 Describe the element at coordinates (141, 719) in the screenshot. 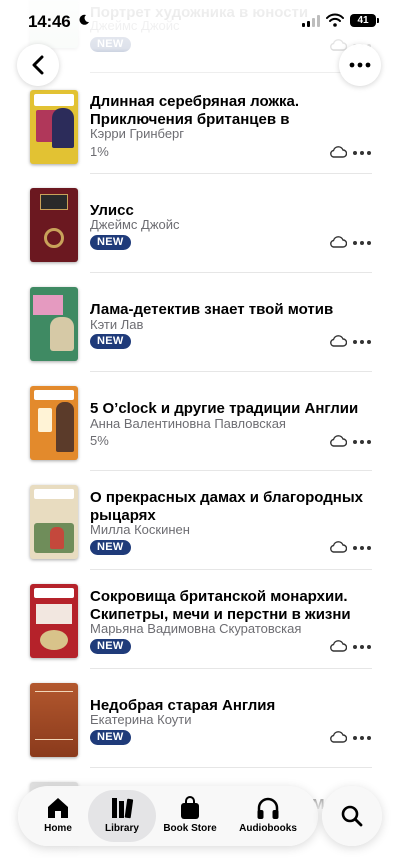

I see `book-author: Екатерина Коути` at that location.